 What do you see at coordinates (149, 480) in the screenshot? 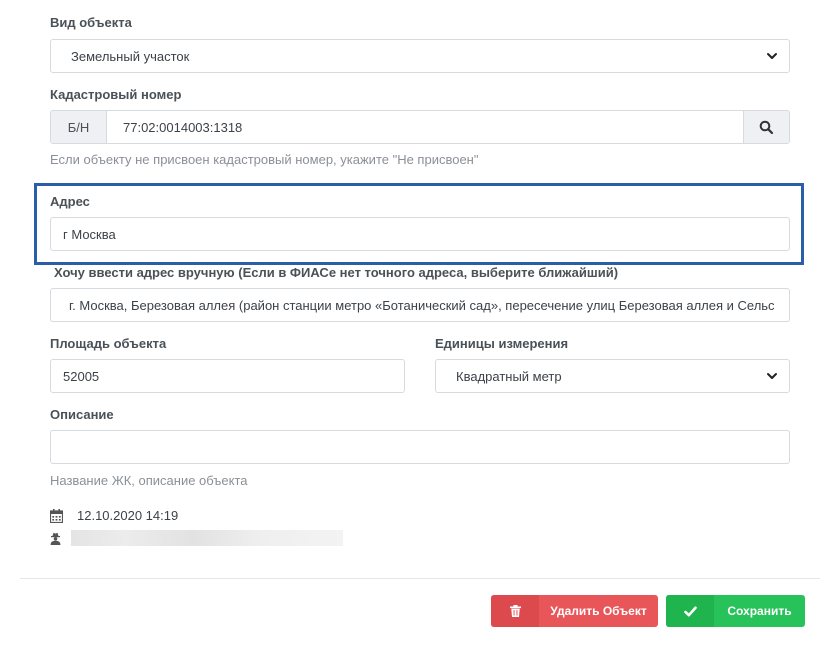
I see `description-hint: Название ЖК, описание объекта` at bounding box center [149, 480].